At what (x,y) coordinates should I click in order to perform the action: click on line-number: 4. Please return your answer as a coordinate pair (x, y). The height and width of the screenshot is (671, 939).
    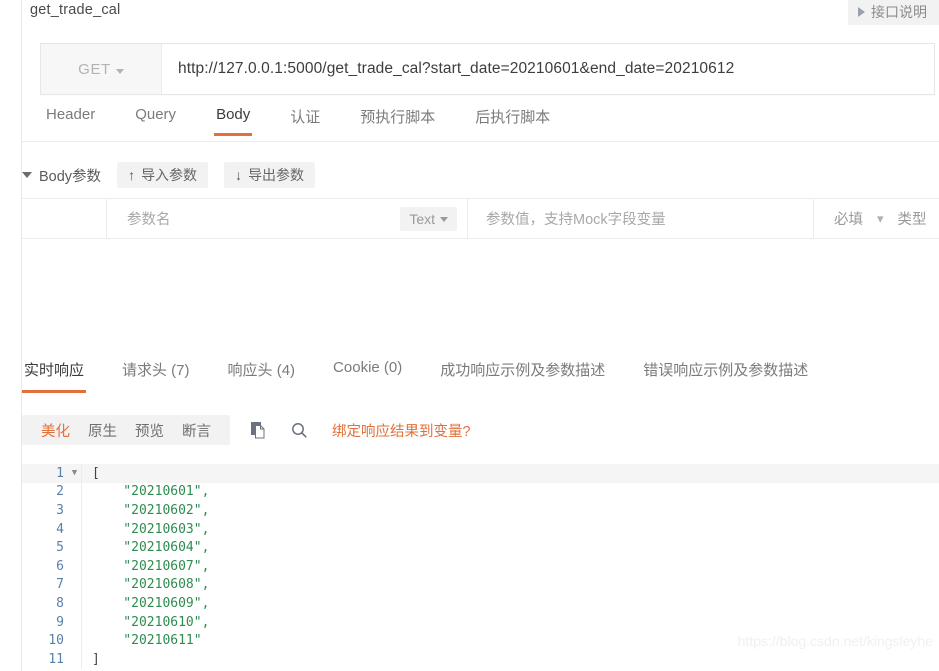
    Looking at the image, I should click on (60, 529).